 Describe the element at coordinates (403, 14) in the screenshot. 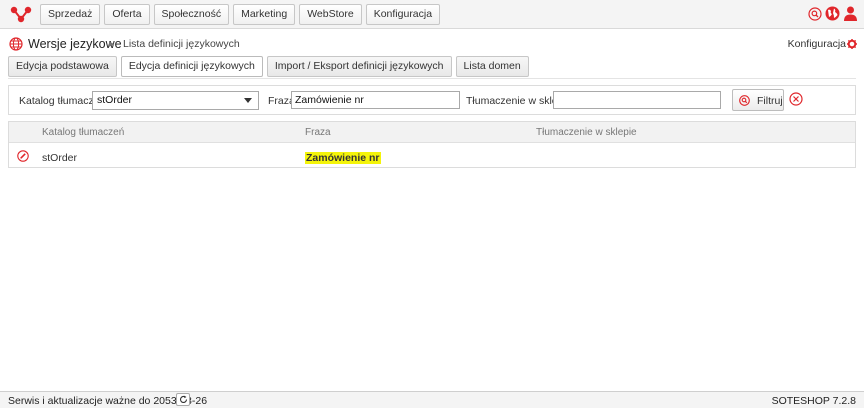

I see `nav-konfiguracja: Konfiguracja` at that location.